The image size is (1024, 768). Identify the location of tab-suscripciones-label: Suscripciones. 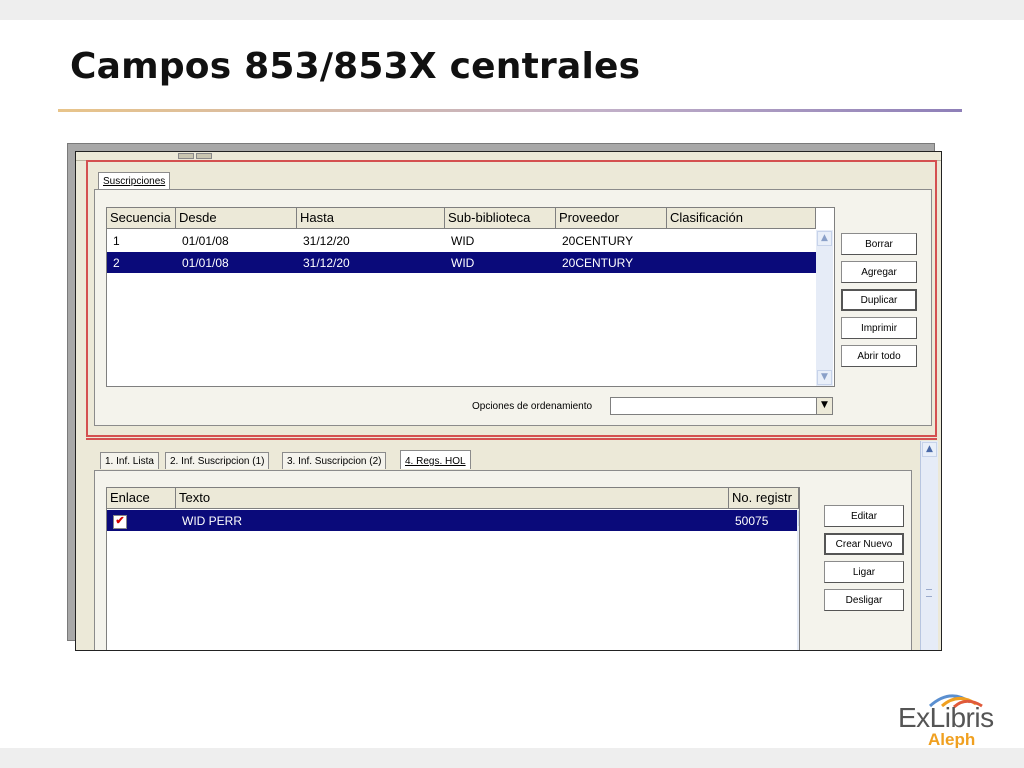
(134, 181).